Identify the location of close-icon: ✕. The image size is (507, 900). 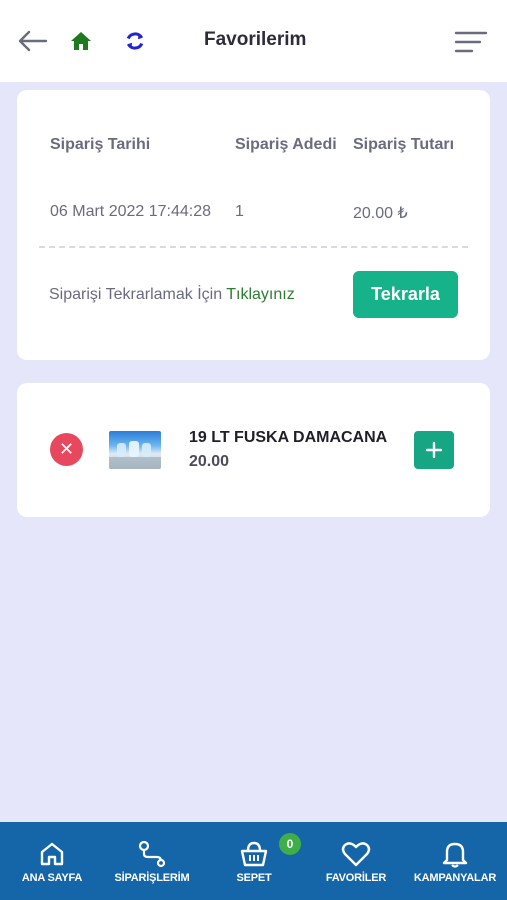
(66, 449).